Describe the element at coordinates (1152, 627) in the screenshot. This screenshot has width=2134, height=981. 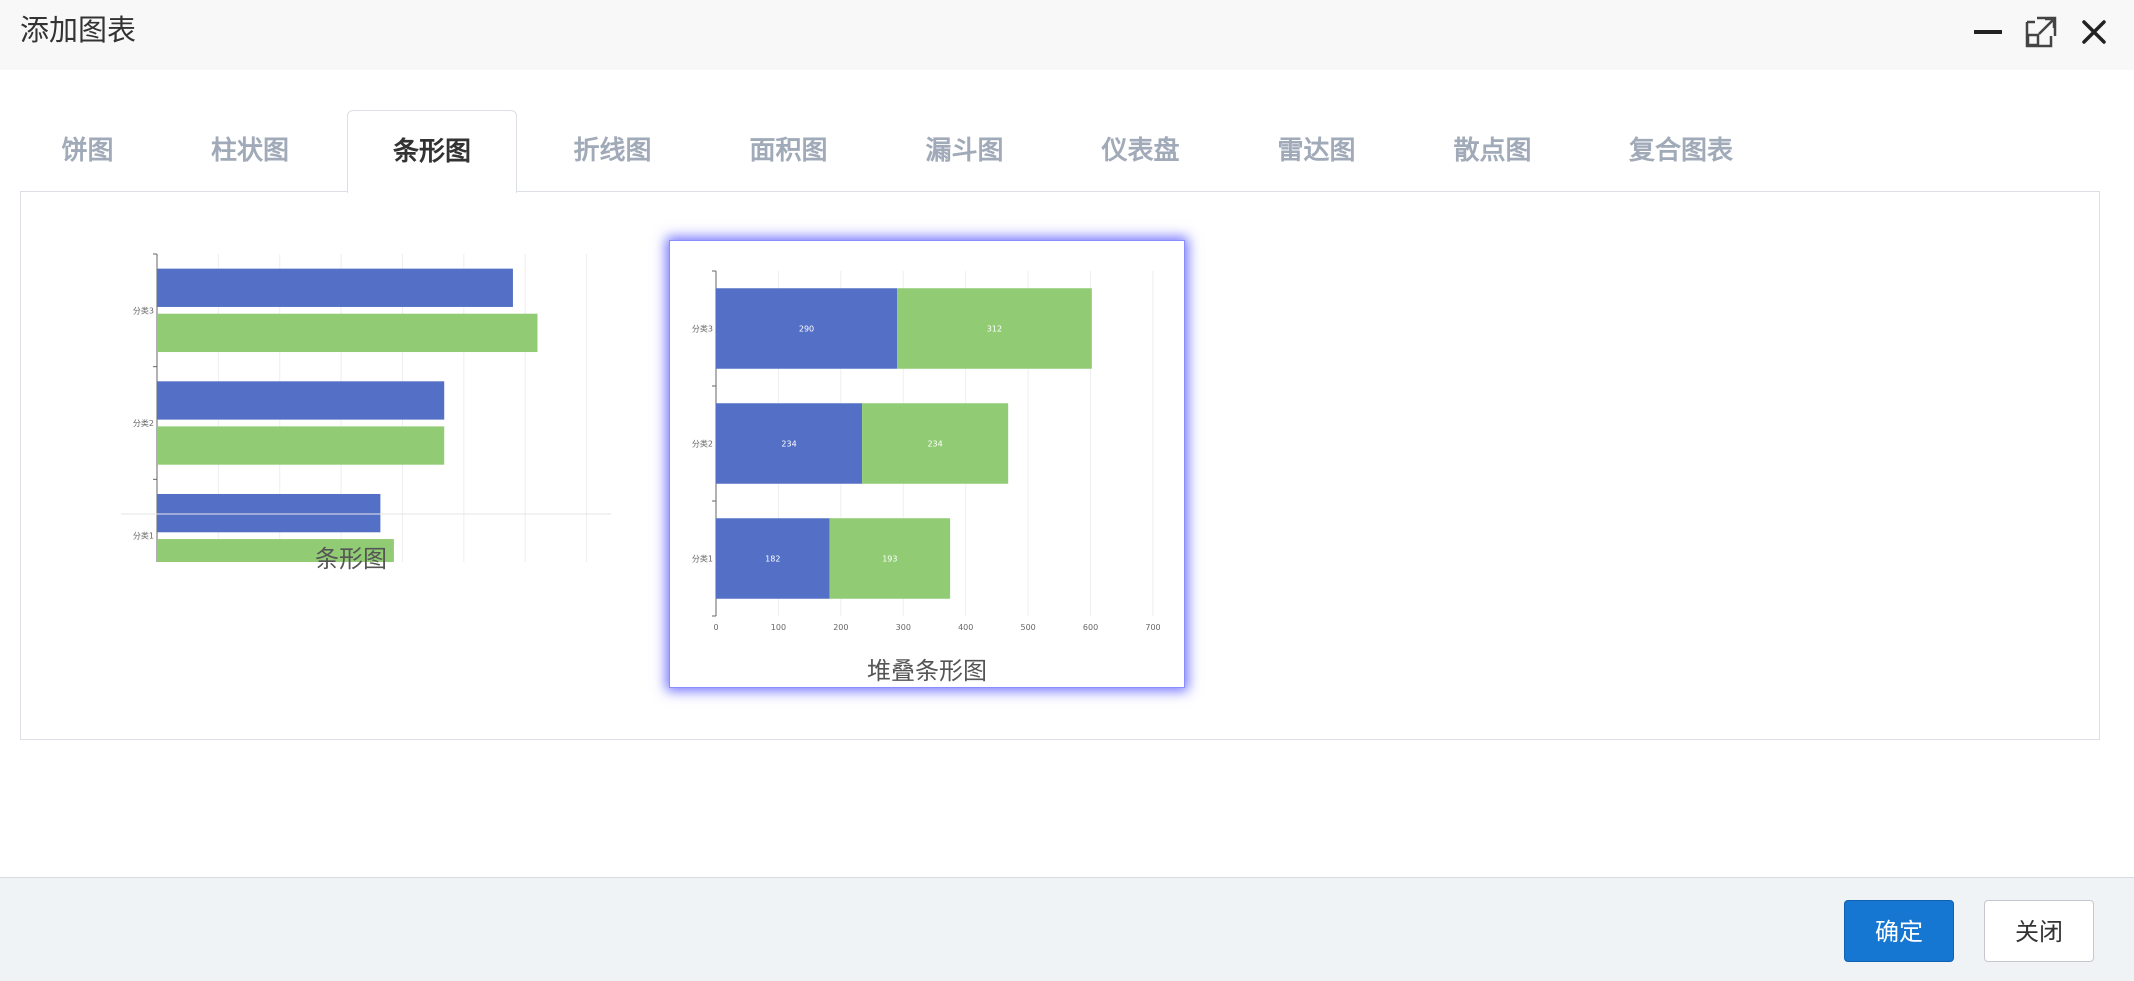
I see `x-tick-label: 700` at that location.